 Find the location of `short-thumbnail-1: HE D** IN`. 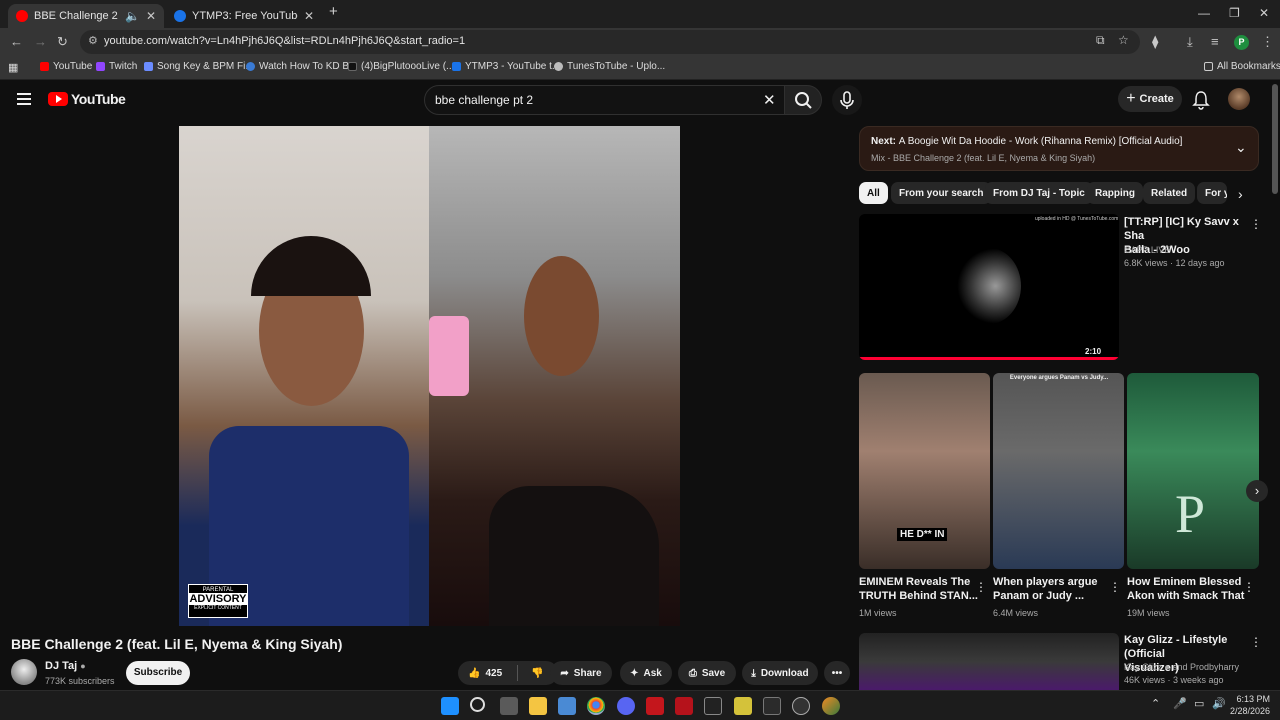

short-thumbnail-1: HE D** IN is located at coordinates (924, 471).